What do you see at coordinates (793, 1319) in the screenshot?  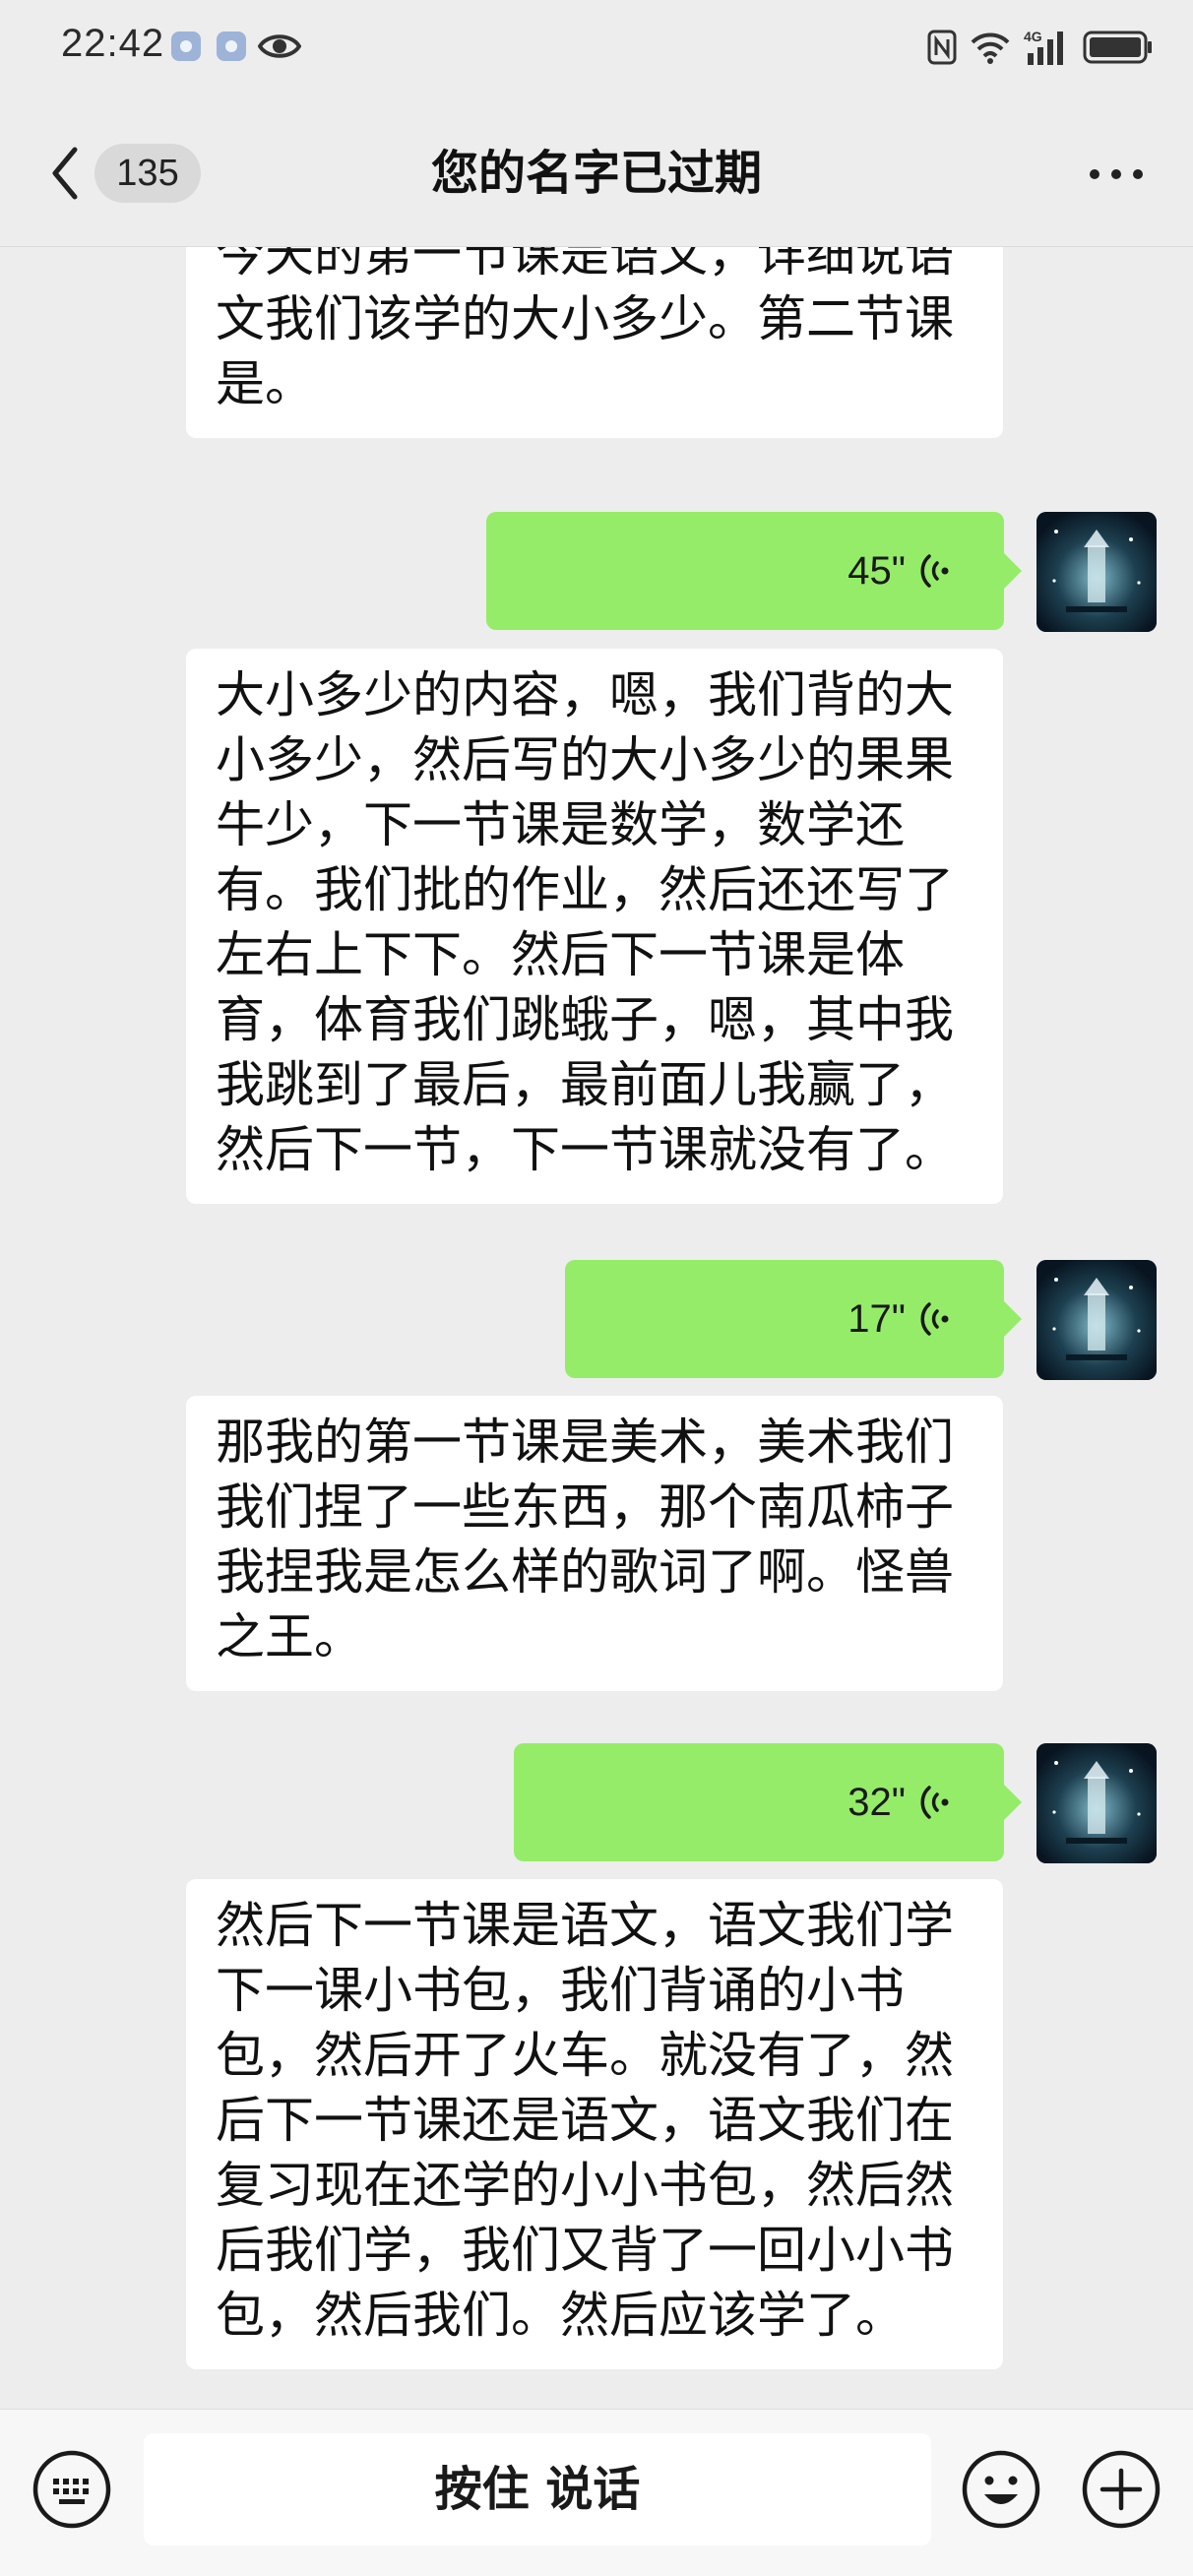 I see `voice-message: 17"` at bounding box center [793, 1319].